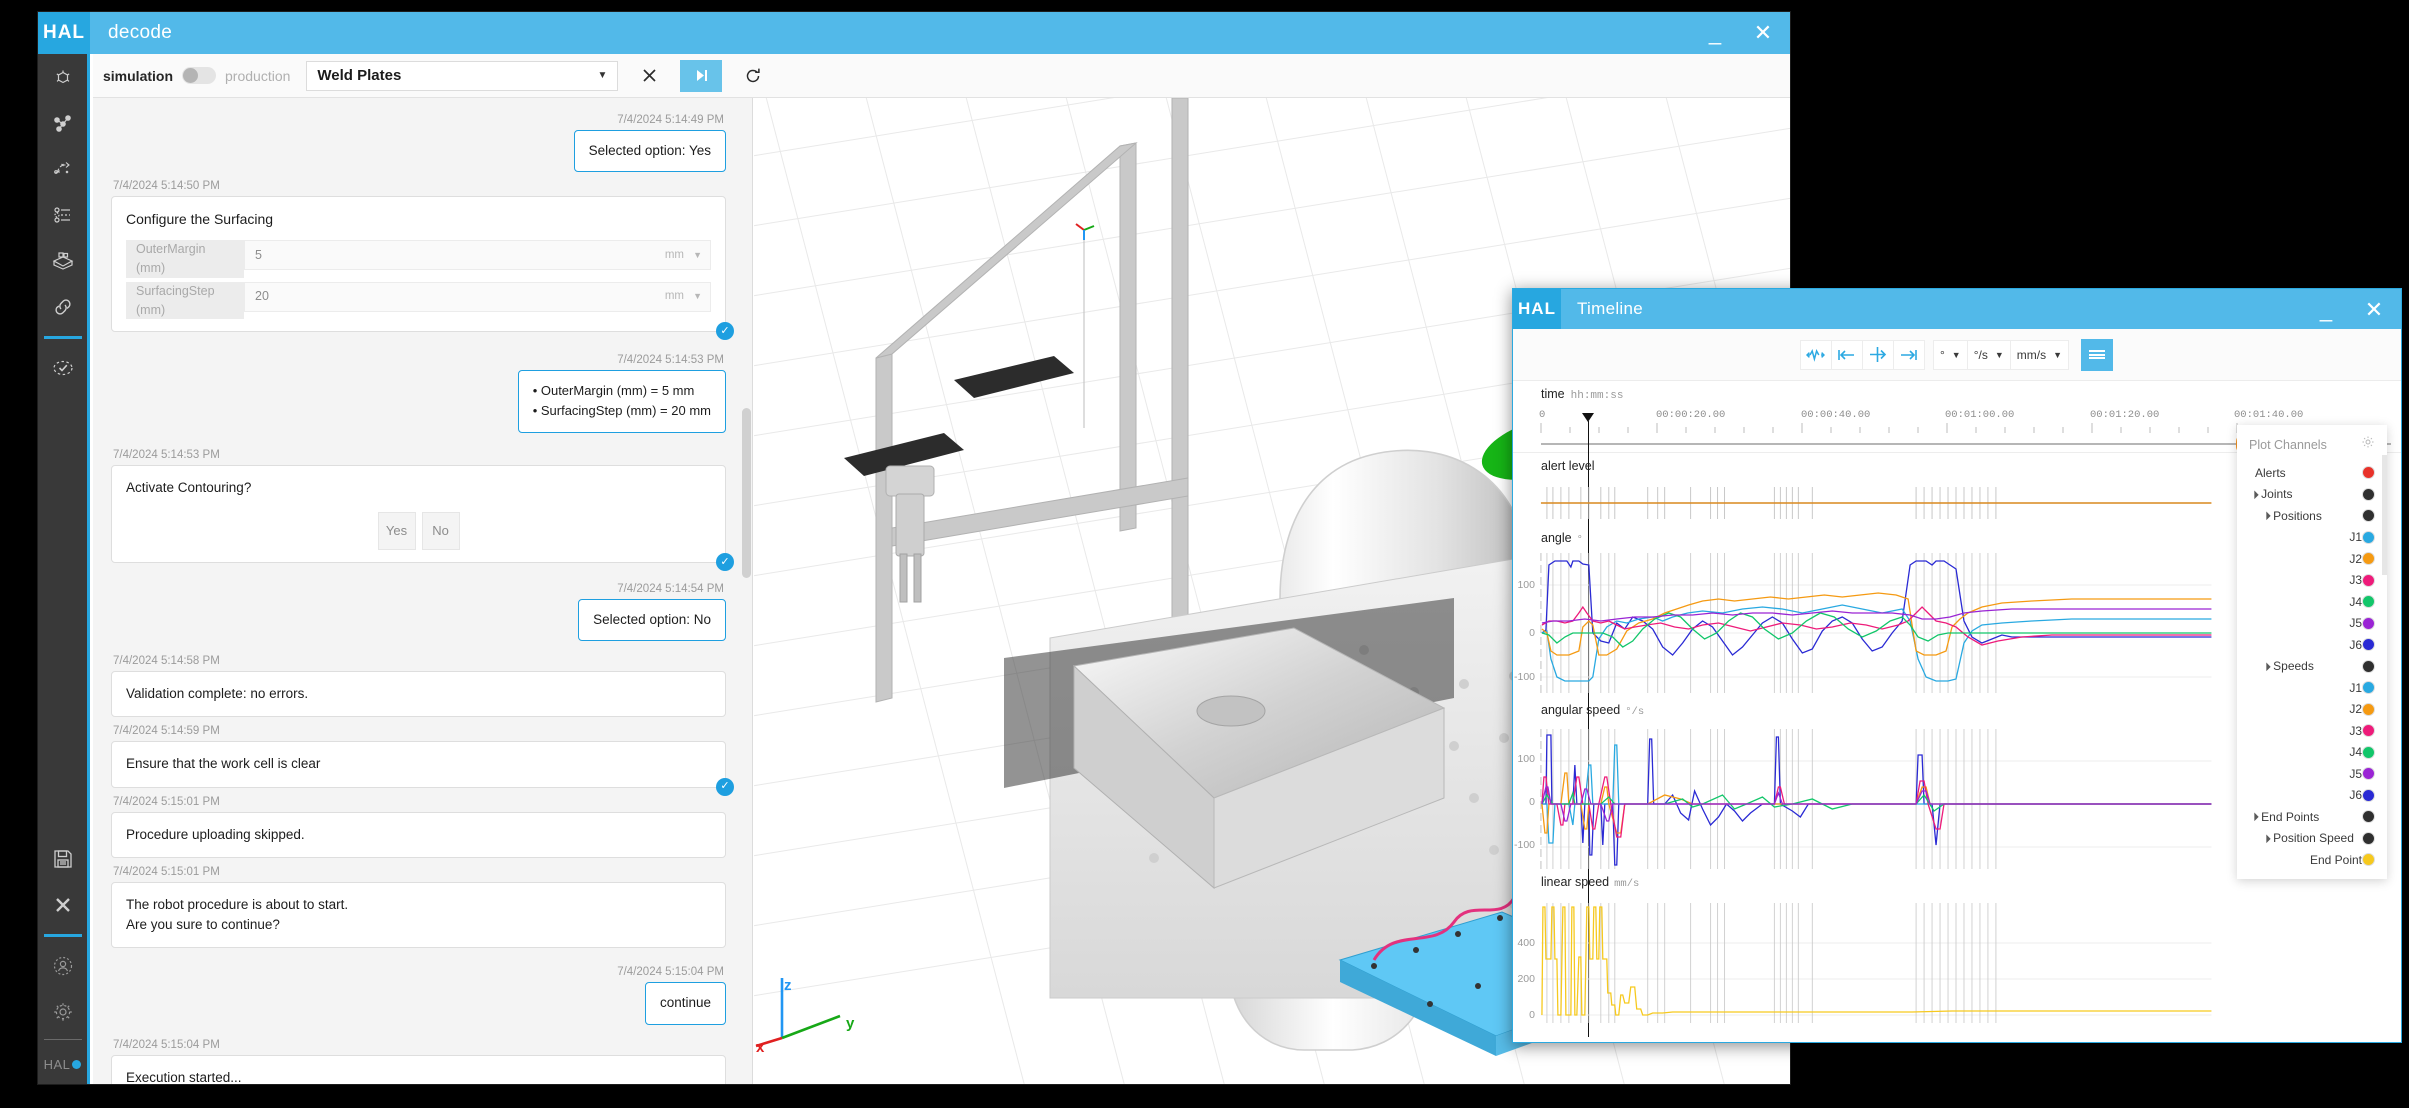  What do you see at coordinates (477, 296) in the screenshot?
I see `surfacing-step-input: 20 mm ▼` at bounding box center [477, 296].